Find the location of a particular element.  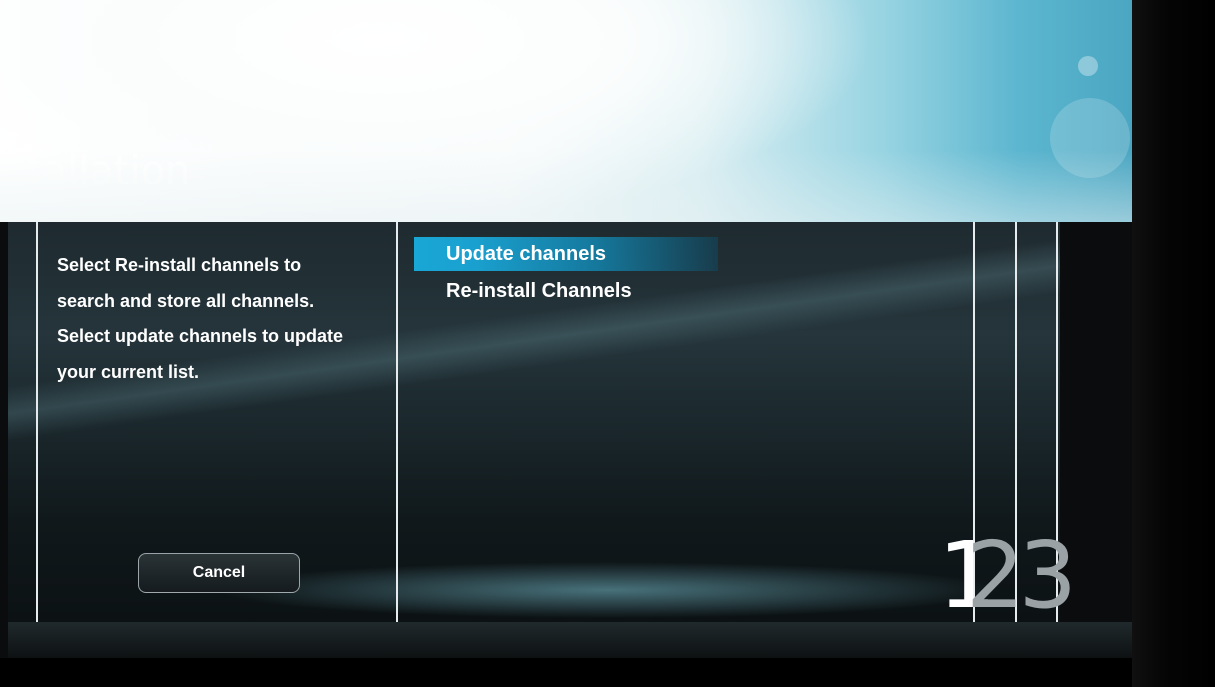

tv-bezel is located at coordinates (1173, 343).